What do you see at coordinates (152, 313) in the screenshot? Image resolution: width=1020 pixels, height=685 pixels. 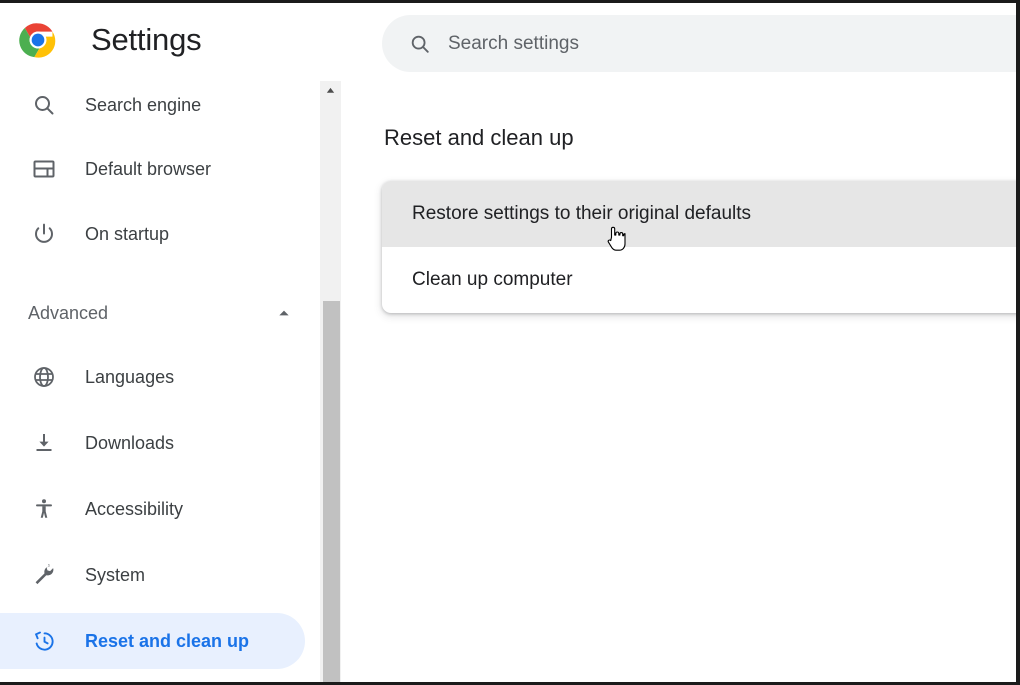 I see `sidebar-section-advanced: Advanced` at bounding box center [152, 313].